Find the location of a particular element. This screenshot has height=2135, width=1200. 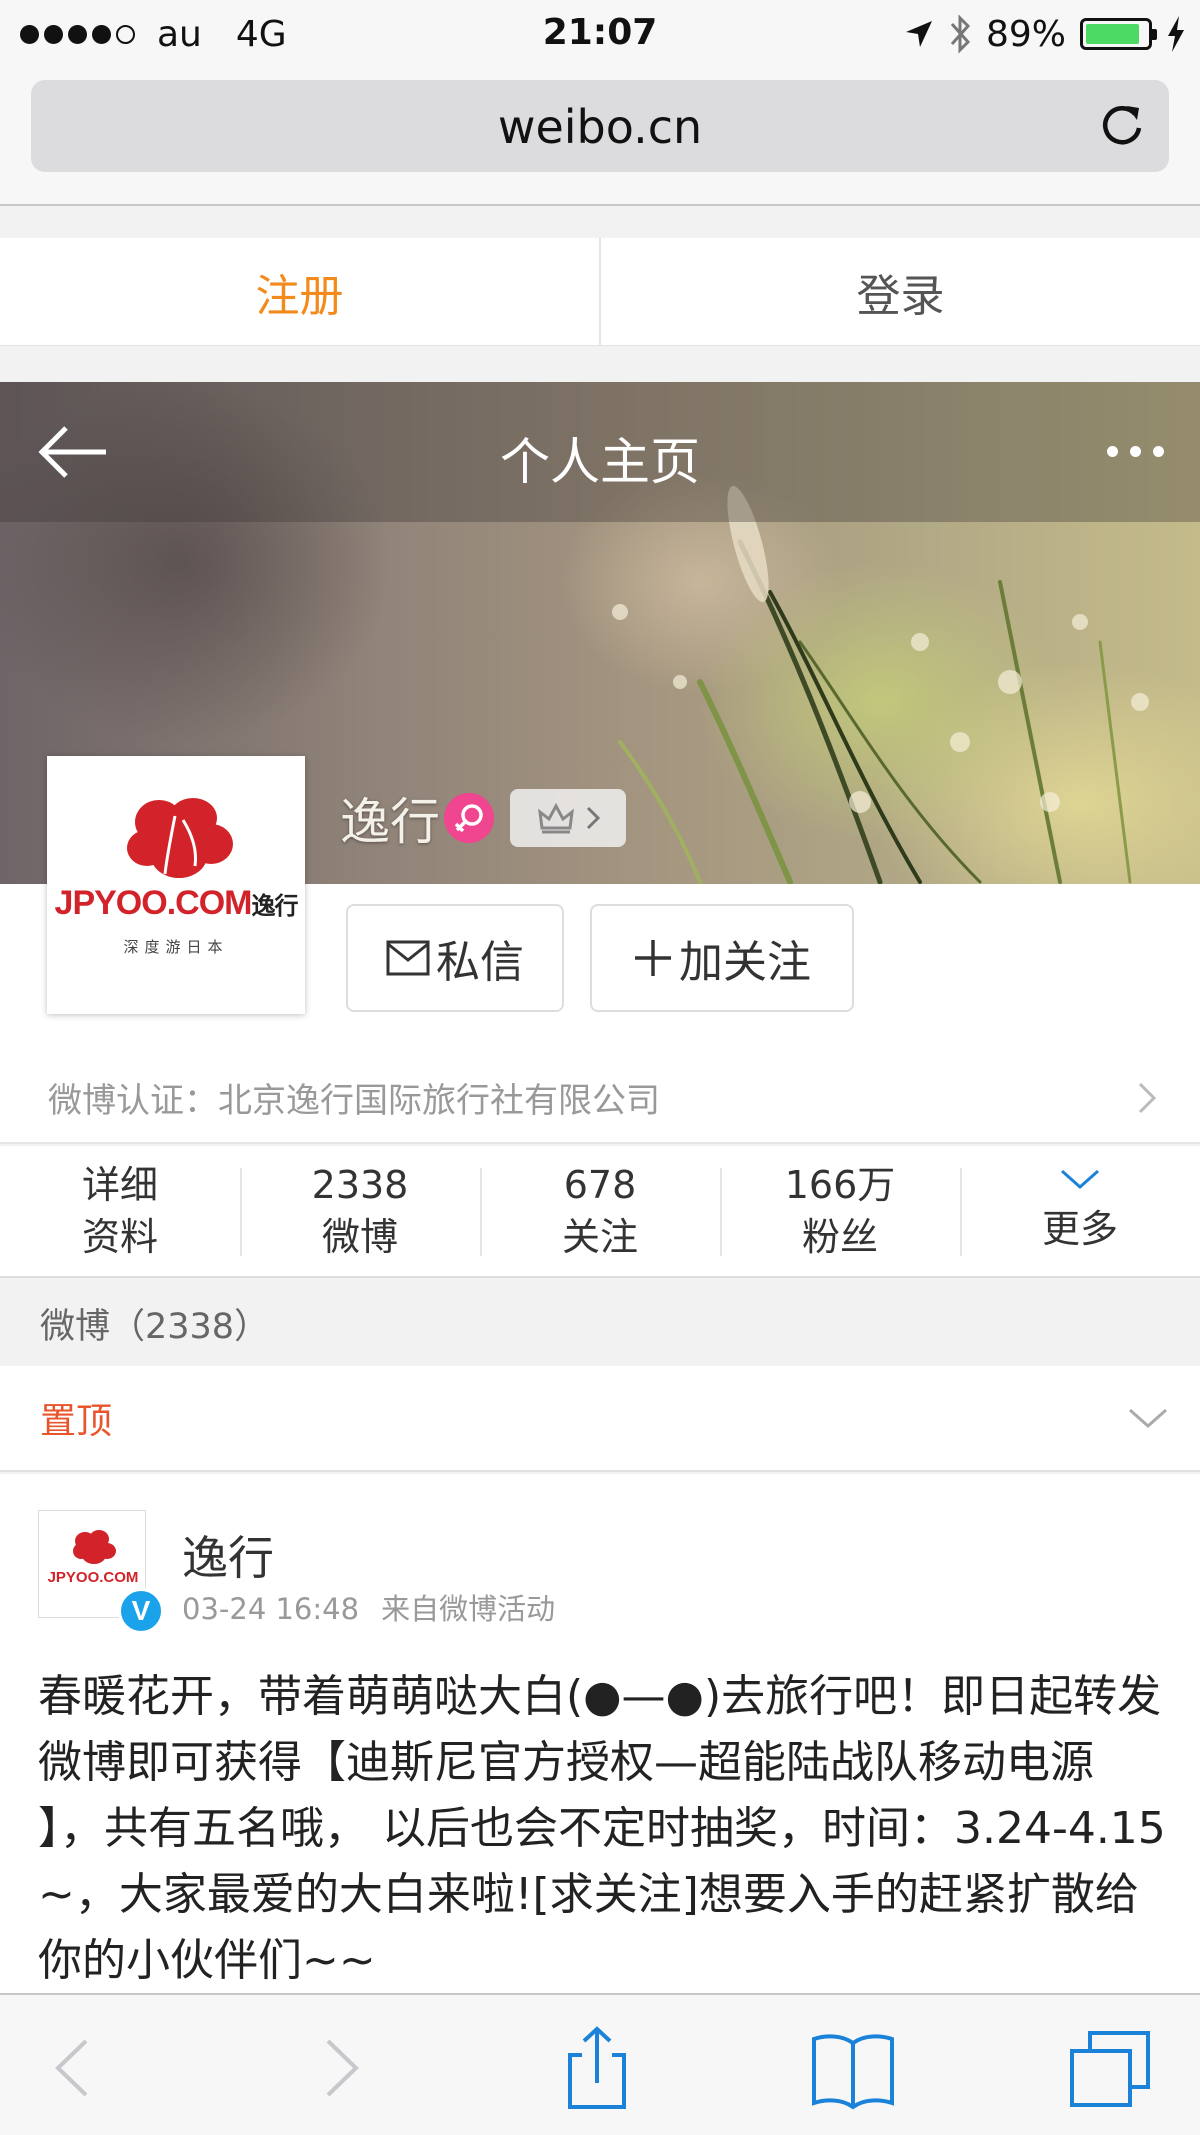

post-author: 逸行 is located at coordinates (228, 1555).